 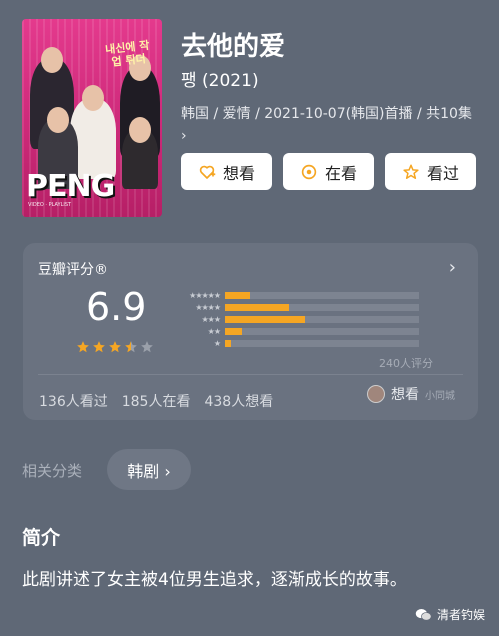 I want to click on poster-logo: PENG, so click(x=70, y=186).